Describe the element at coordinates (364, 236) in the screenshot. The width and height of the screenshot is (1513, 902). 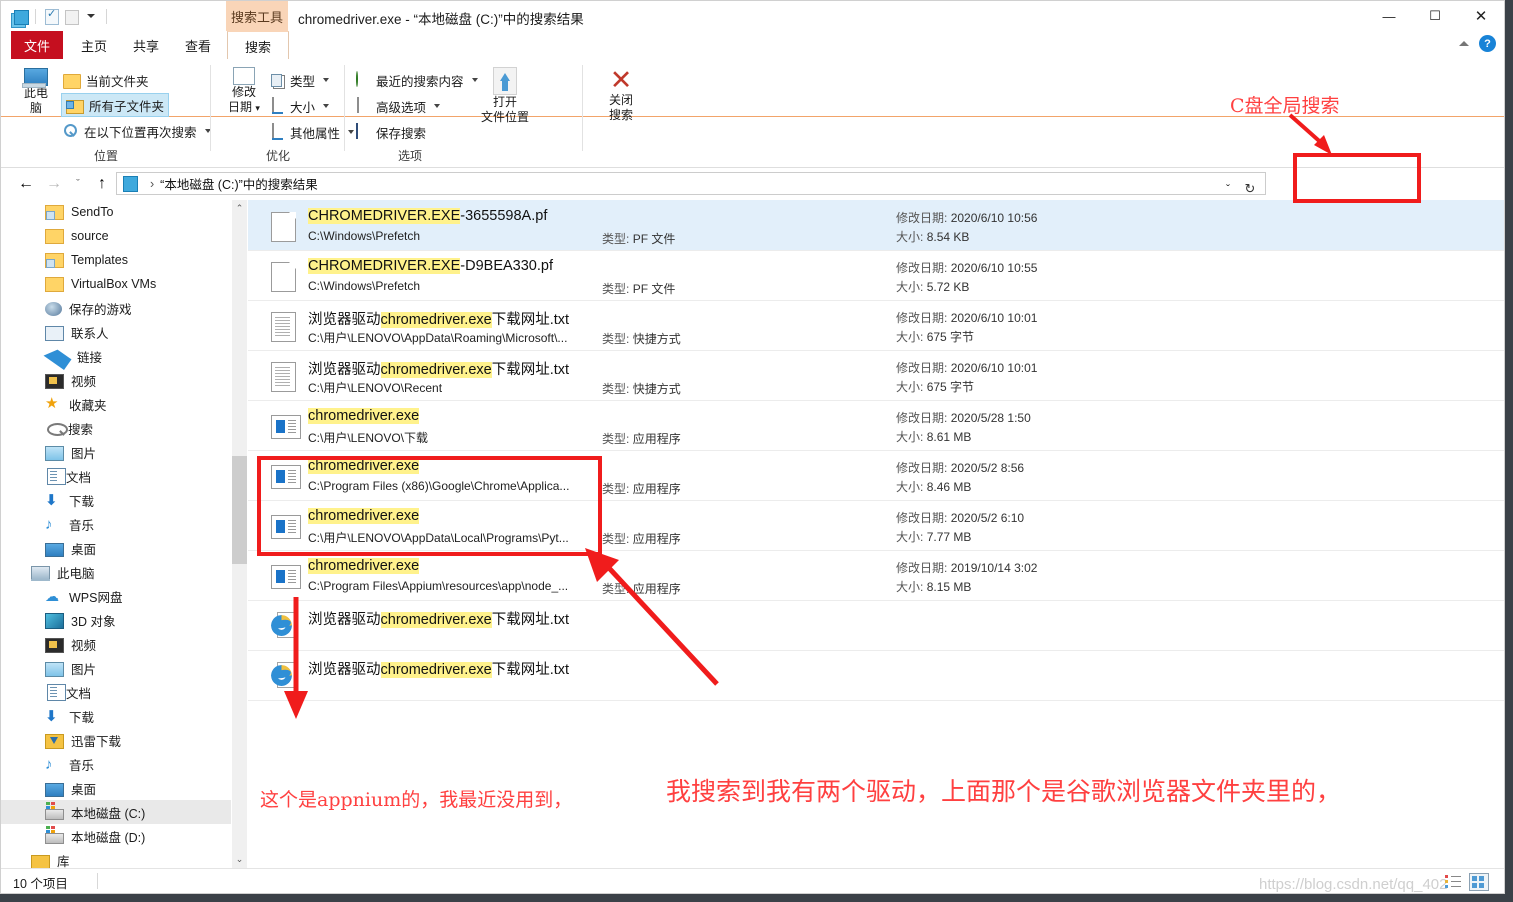
I see `file-path: C:\Windows\Prefetch` at that location.